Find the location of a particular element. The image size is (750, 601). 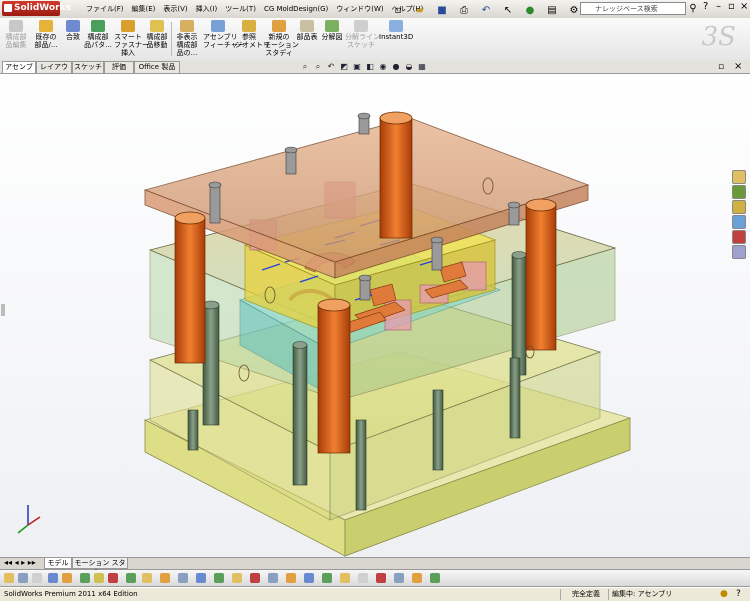

smart-fasteners-button: スマート ファスナー 挿入 is located at coordinates (131, 38).